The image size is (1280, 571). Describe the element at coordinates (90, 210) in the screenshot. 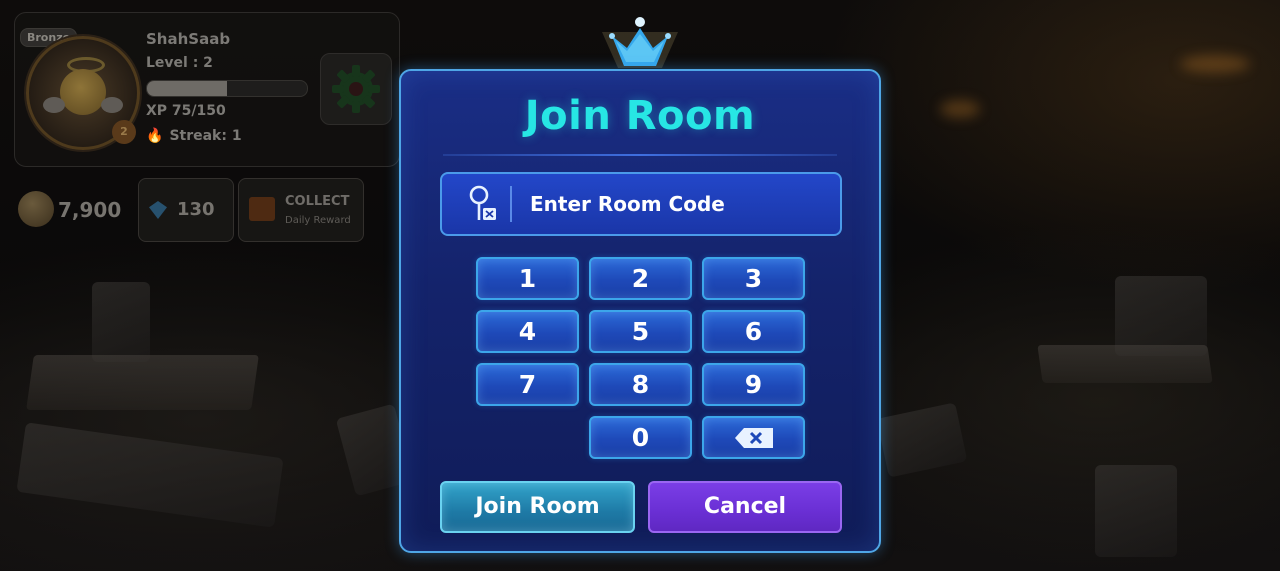

I see `coin-balance: 7,900` at that location.